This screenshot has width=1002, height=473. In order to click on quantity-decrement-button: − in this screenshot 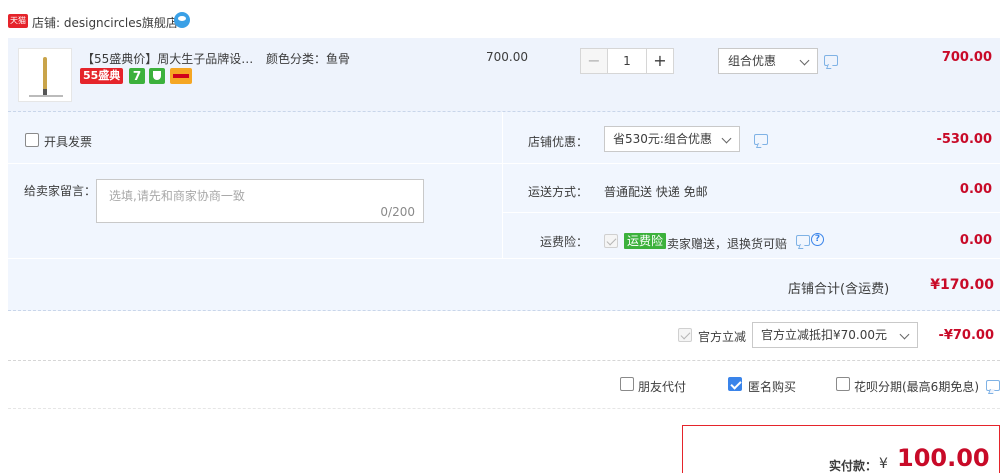, I will do `click(594, 61)`.